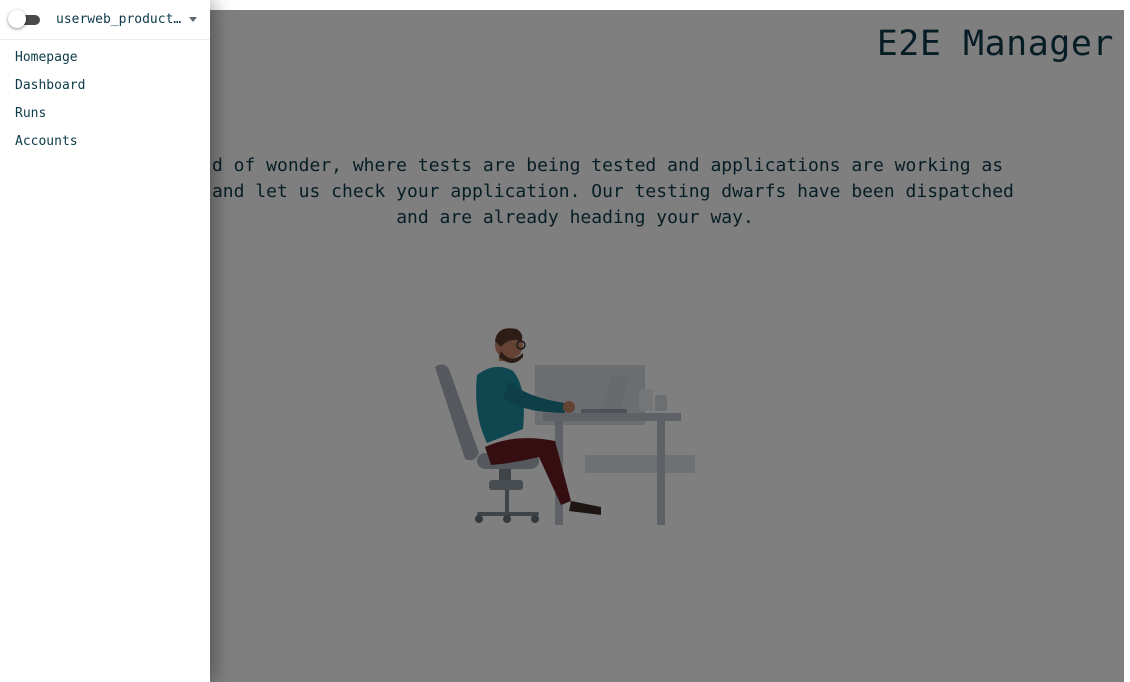  Describe the element at coordinates (105, 86) in the screenshot. I see `nav-item-dashboard: Dashboard` at that location.